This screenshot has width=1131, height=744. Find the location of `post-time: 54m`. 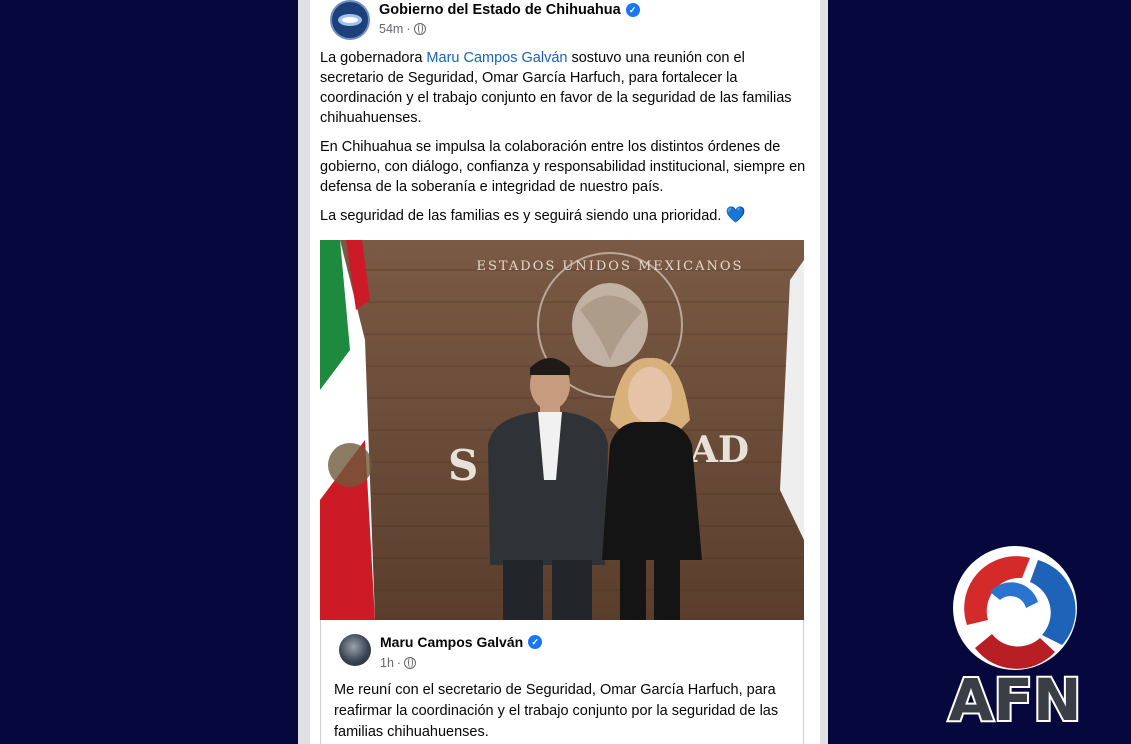

post-time: 54m is located at coordinates (391, 29).